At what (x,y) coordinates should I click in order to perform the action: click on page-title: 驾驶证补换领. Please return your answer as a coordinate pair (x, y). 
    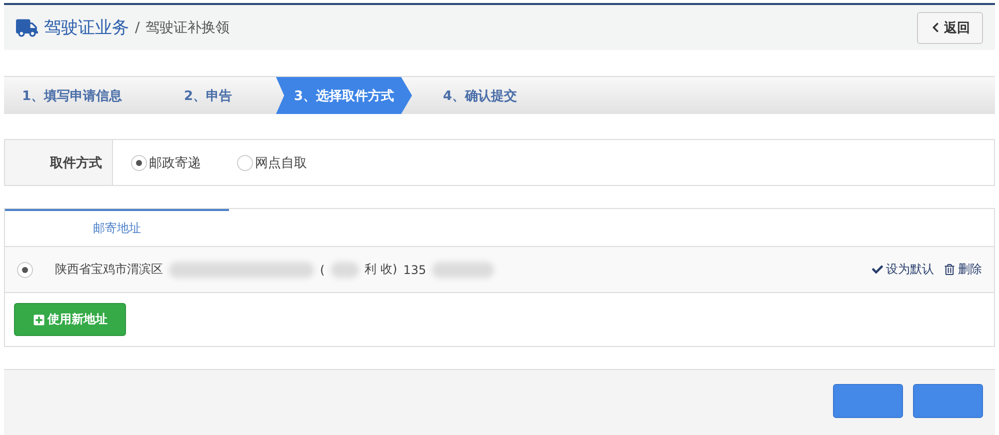
    Looking at the image, I should click on (188, 27).